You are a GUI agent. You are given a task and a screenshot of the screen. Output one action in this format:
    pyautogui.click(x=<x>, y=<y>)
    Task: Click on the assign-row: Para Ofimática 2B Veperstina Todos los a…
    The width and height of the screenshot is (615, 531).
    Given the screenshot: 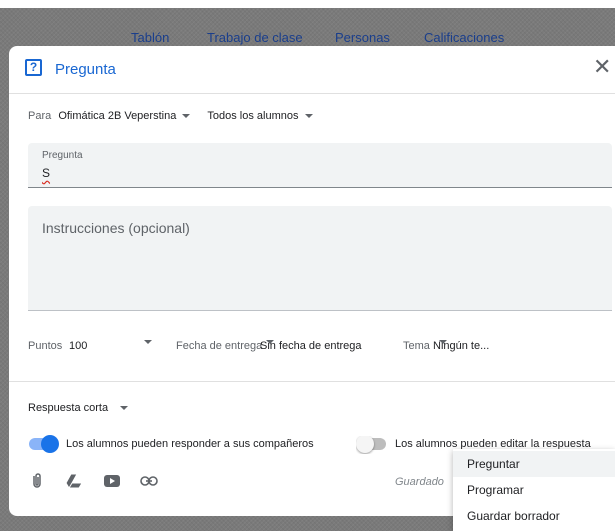 What is the action you would take?
    pyautogui.click(x=175, y=116)
    